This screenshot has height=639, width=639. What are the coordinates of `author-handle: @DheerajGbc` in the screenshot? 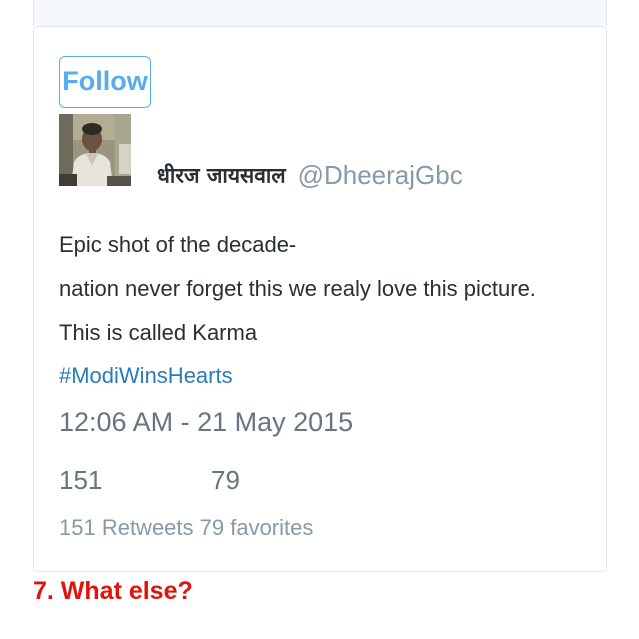 It's located at (380, 175).